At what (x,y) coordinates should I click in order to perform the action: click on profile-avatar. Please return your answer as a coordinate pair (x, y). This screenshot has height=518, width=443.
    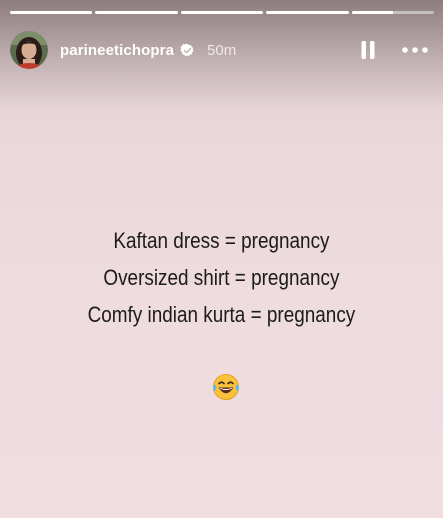
    Looking at the image, I should click on (29, 50).